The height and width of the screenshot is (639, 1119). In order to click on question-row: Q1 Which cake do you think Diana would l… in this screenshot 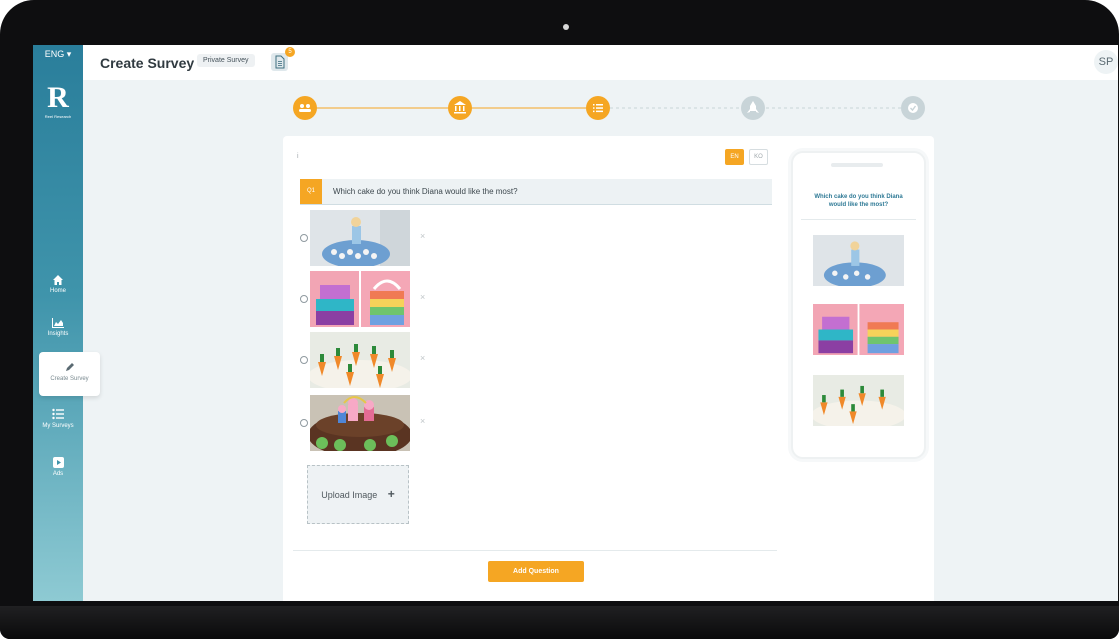, I will do `click(536, 192)`.